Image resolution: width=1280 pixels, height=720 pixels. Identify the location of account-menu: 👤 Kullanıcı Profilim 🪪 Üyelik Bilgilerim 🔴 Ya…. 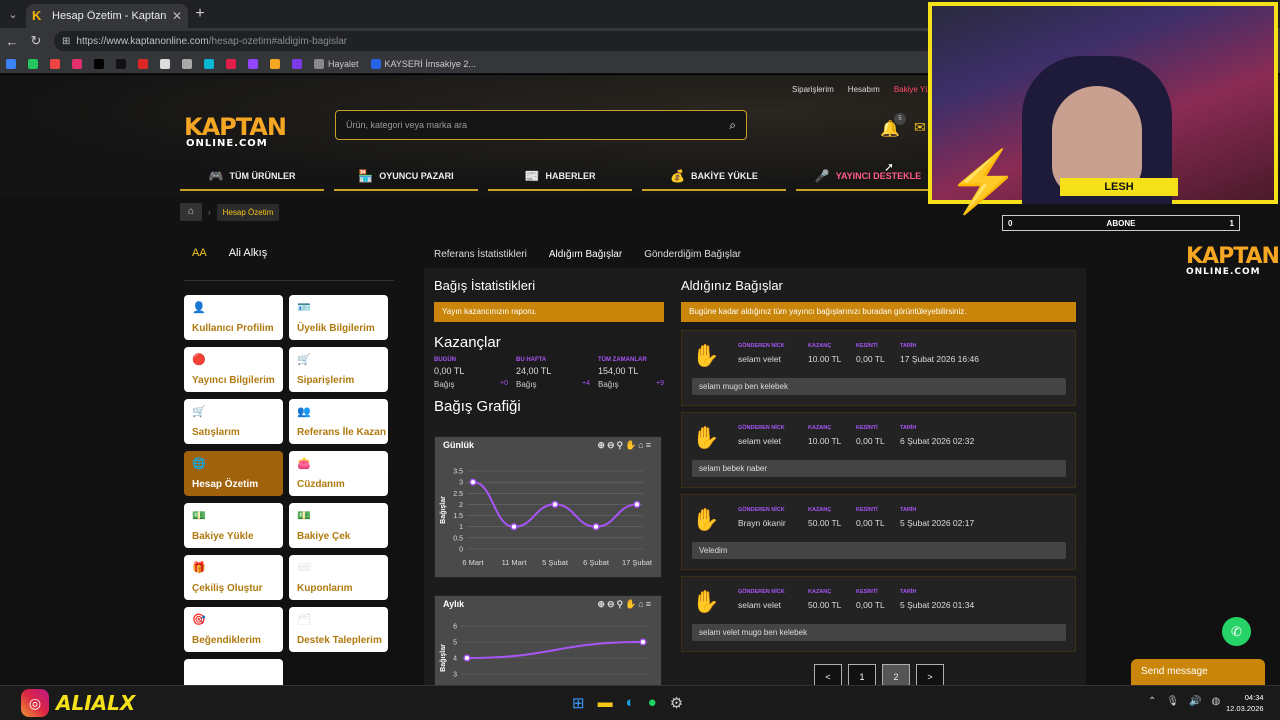
(287, 490).